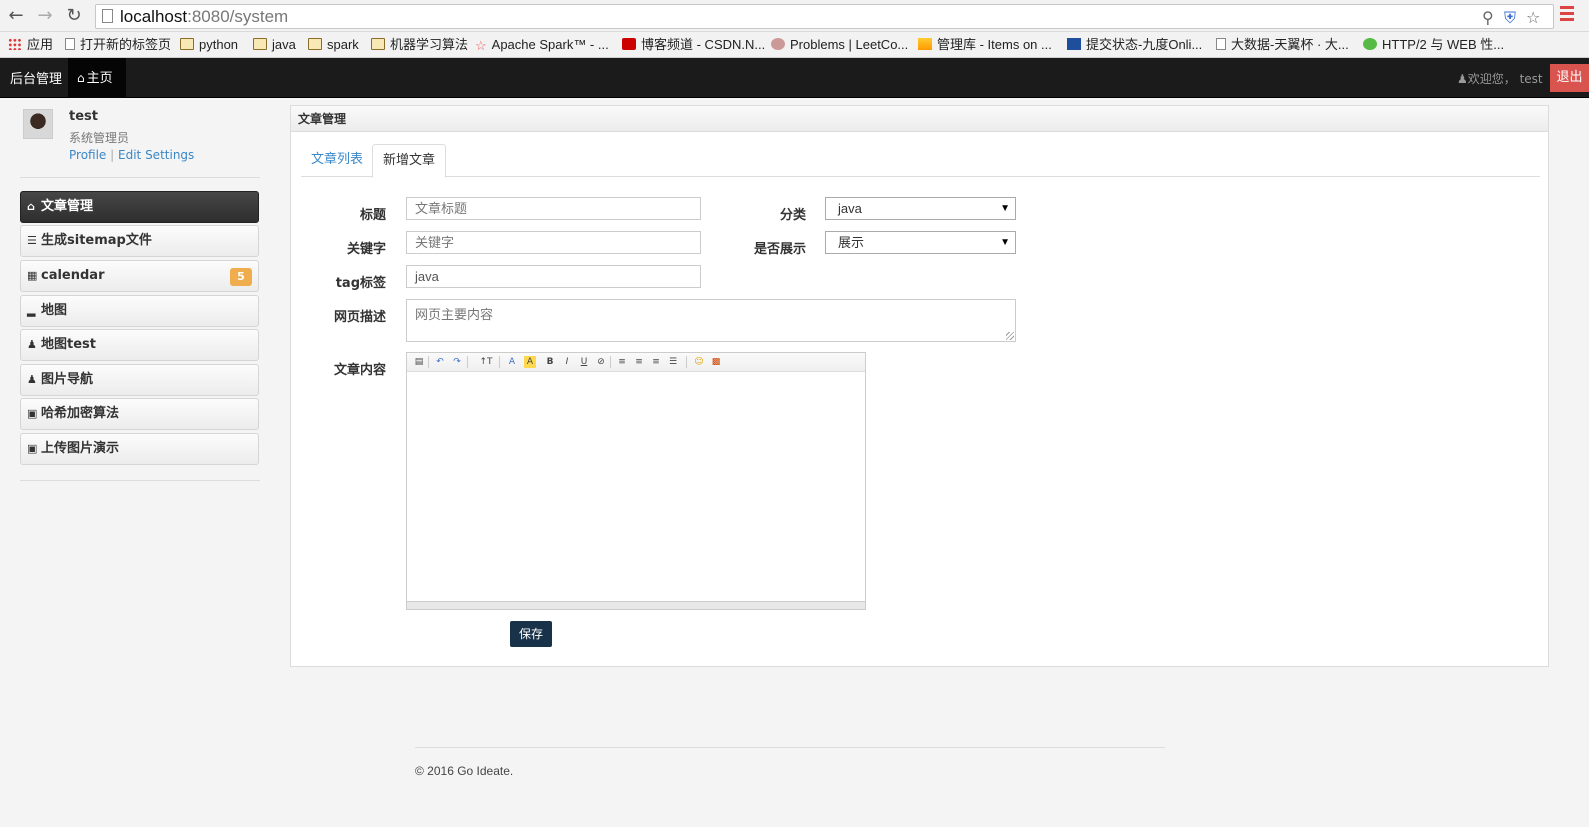 The height and width of the screenshot is (827, 1589). Describe the element at coordinates (31, 206) in the screenshot. I see `home-icon: ⌂` at that location.